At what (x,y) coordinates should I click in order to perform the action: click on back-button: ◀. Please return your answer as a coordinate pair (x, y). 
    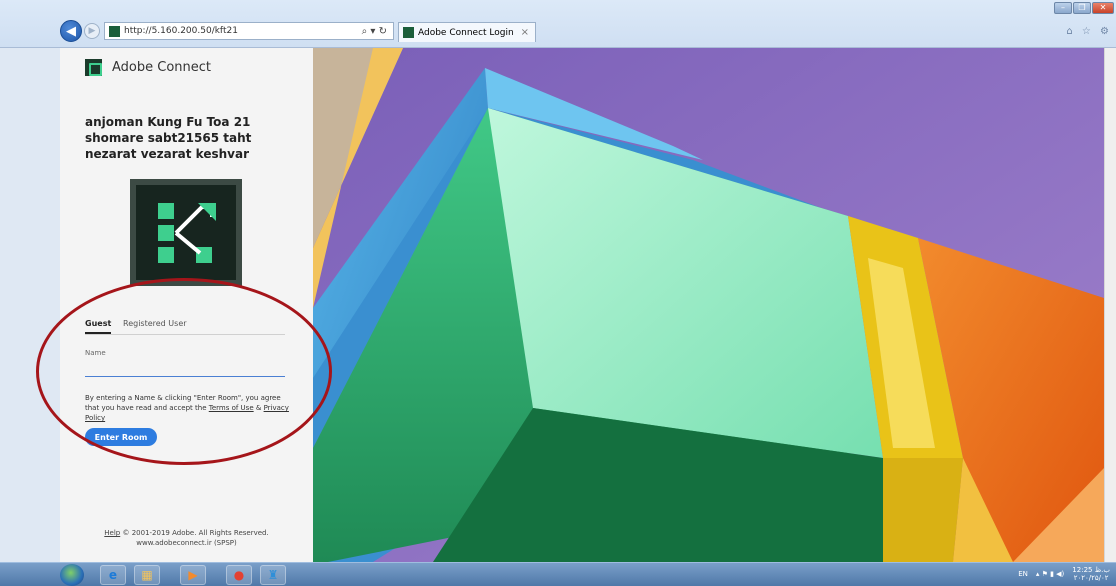
    Looking at the image, I should click on (71, 31).